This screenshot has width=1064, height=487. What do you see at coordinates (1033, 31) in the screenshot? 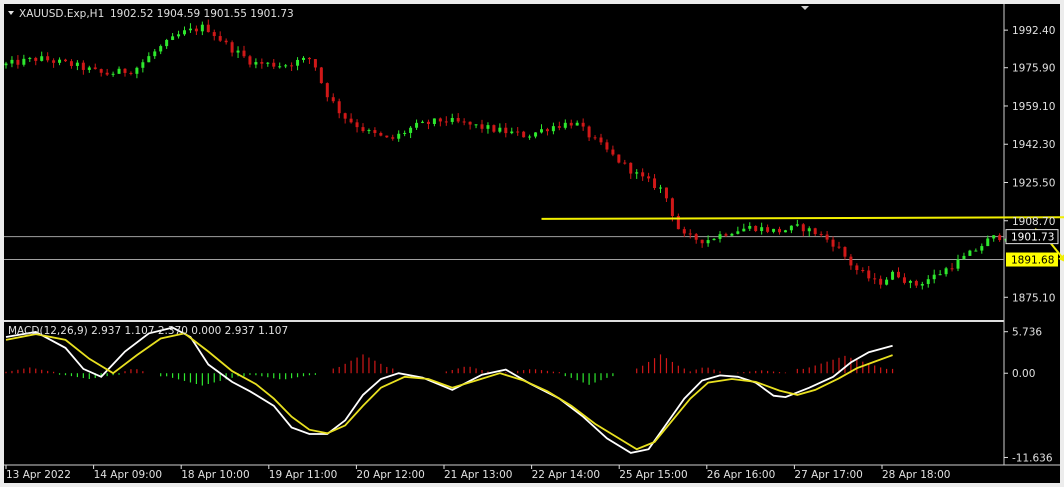
I see `price-tick-label: 1992.40` at bounding box center [1033, 31].